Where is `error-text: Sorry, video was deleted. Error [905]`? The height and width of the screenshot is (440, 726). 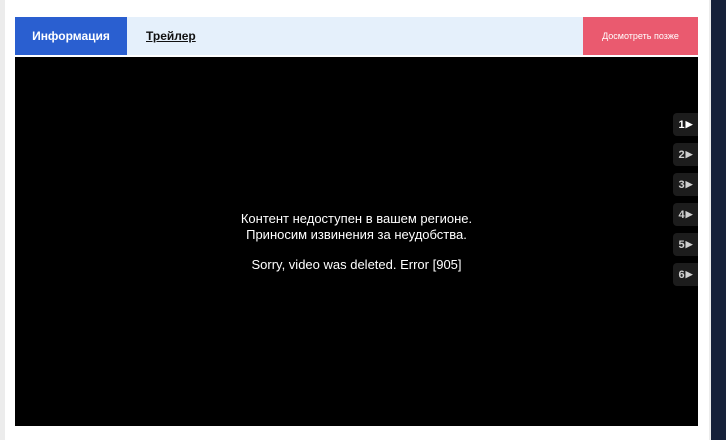 error-text: Sorry, video was deleted. Error [905] is located at coordinates (356, 264).